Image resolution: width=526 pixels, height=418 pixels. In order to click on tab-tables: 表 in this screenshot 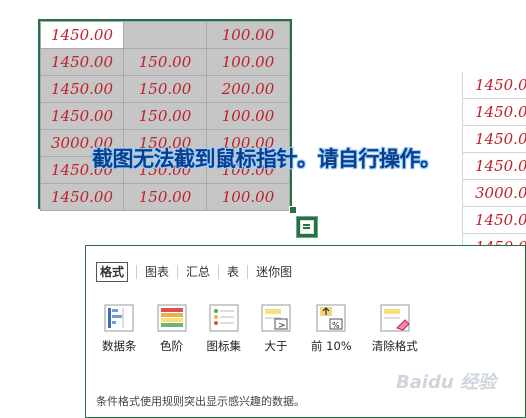, I will do `click(233, 272)`.